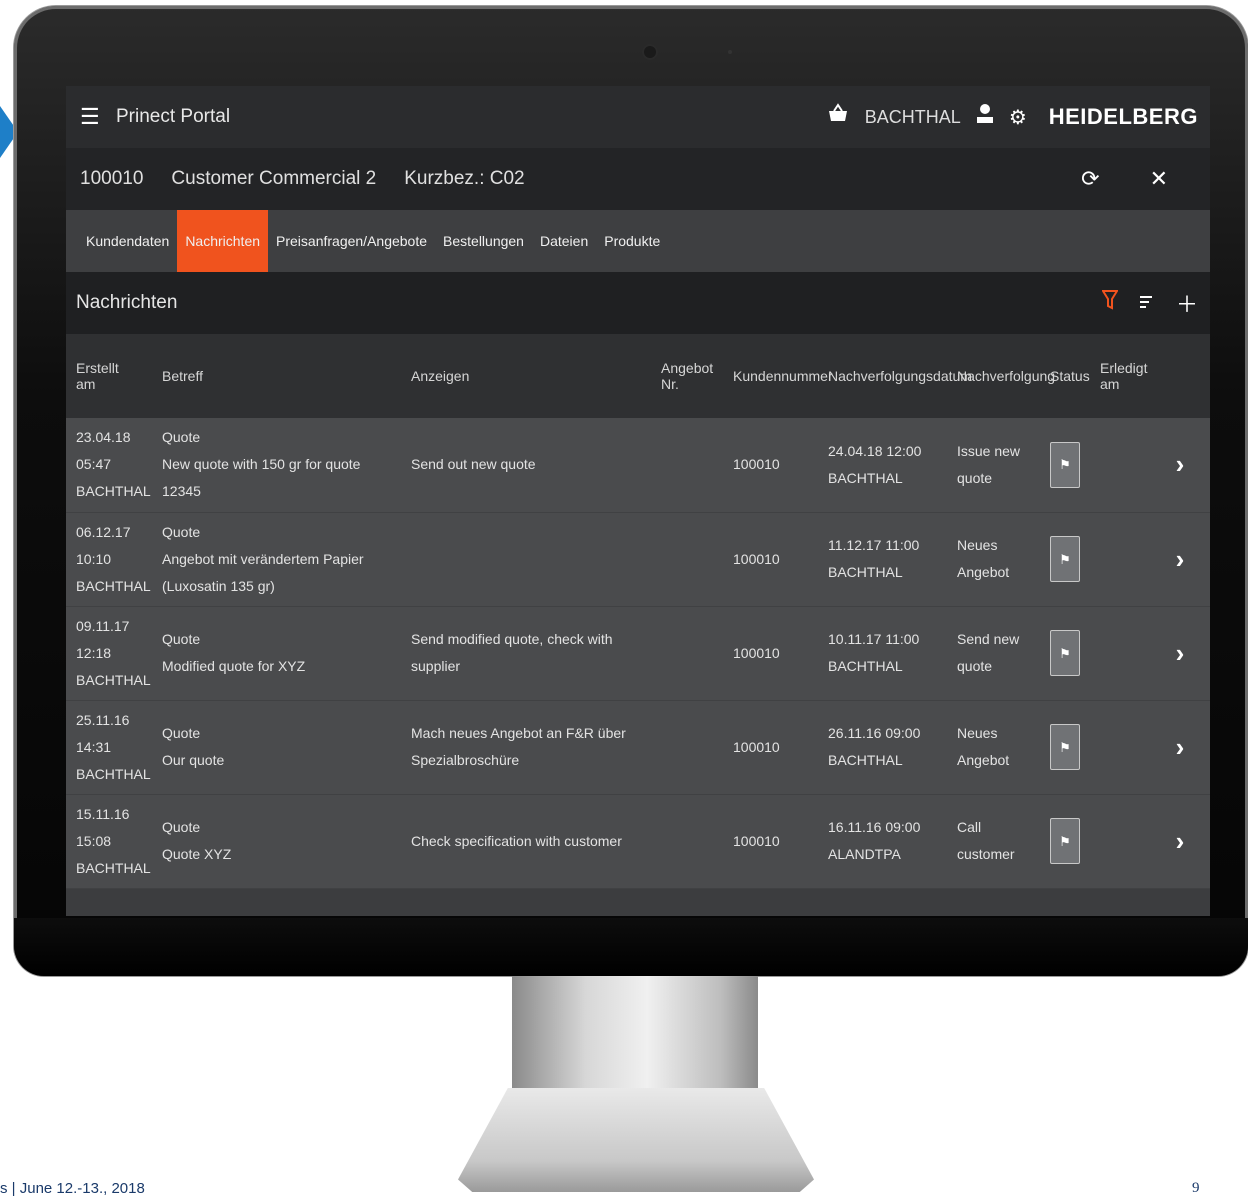  Describe the element at coordinates (464, 178) in the screenshot. I see `customer-short-name: Kurzbez.: C02` at that location.